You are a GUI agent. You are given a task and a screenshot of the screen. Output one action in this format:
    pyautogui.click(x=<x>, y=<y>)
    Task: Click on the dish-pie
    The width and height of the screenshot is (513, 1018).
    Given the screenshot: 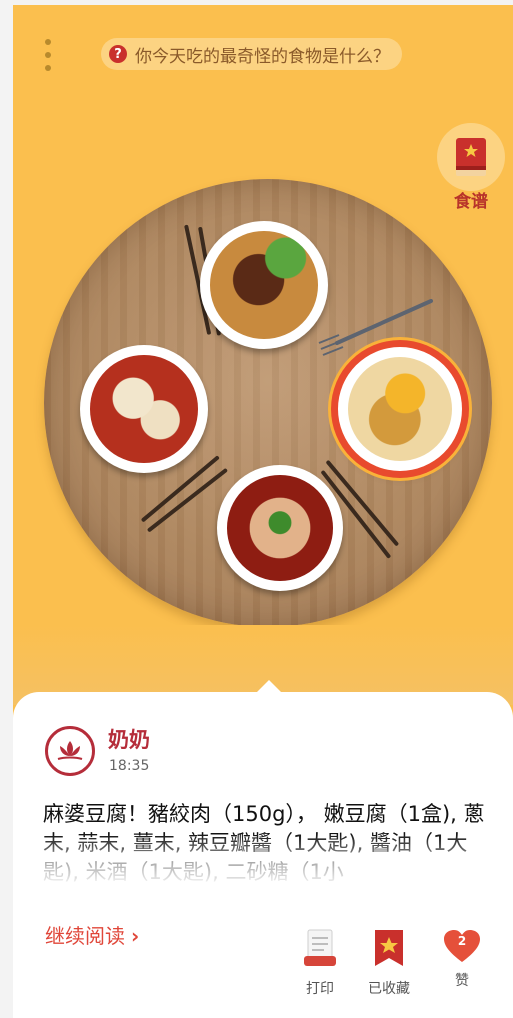 What is the action you would take?
    pyautogui.click(x=400, y=409)
    